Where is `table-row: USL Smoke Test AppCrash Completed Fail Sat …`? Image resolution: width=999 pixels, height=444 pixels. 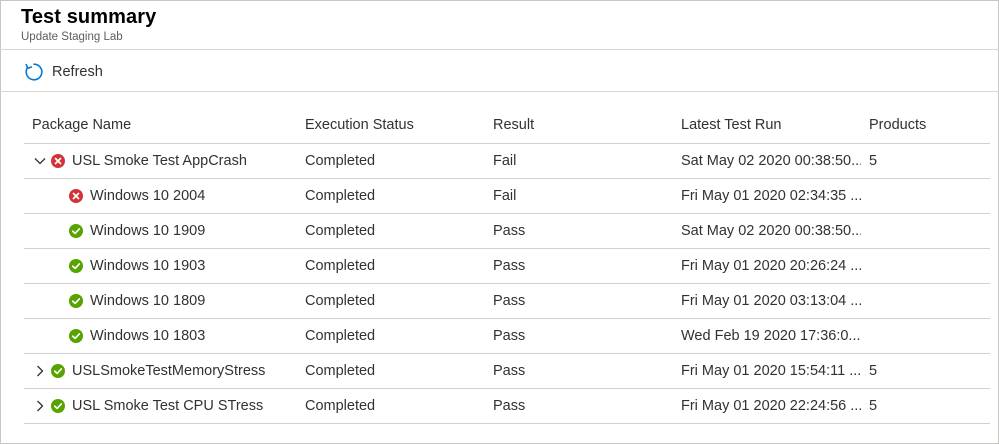
table-row: USL Smoke Test AppCrash Completed Fail Sat … is located at coordinates (507, 161).